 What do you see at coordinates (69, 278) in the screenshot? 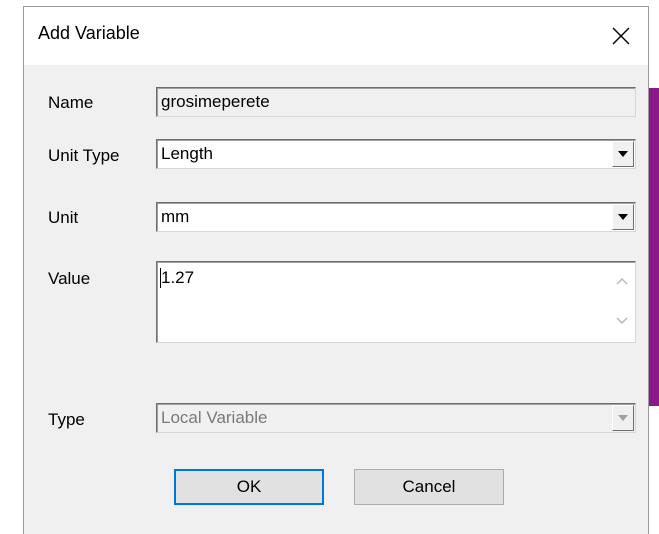
I see `value-label: Value` at bounding box center [69, 278].